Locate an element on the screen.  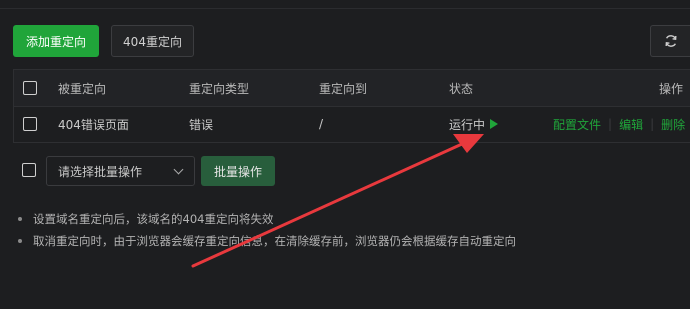
column-header-actions: 操作 is located at coordinates (671, 88).